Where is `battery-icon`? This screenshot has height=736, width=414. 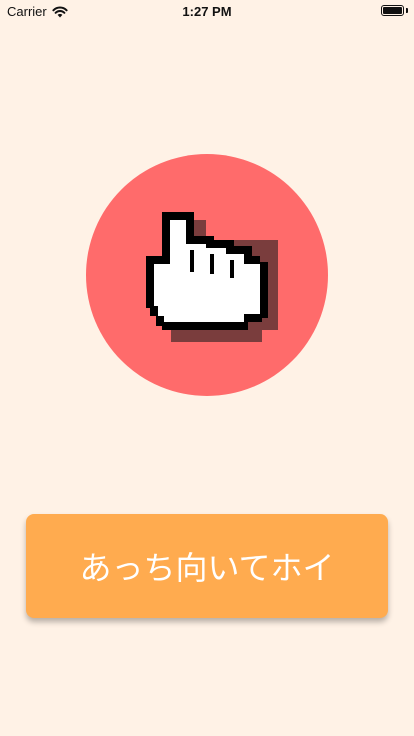 battery-icon is located at coordinates (392, 10).